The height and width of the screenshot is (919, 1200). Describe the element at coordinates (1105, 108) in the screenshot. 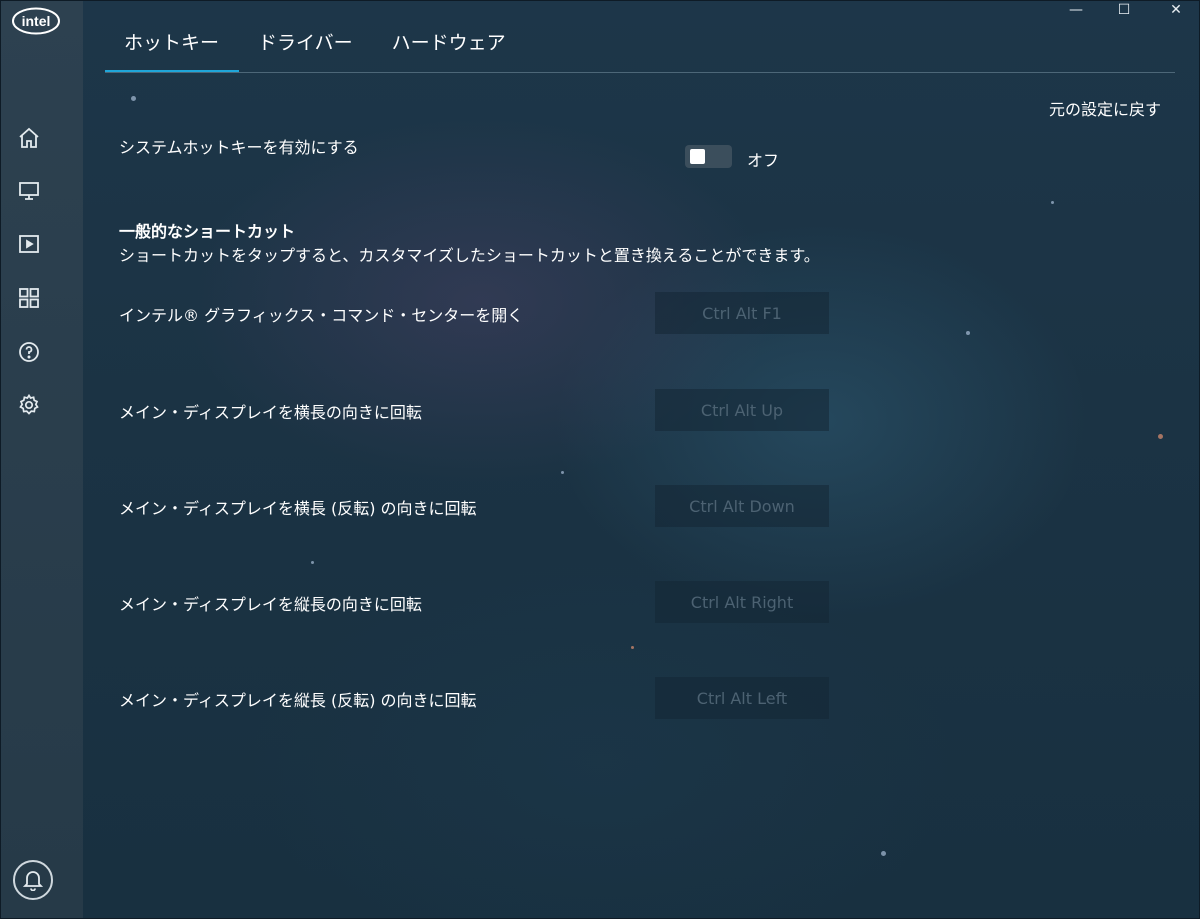

I see `reset-defaults-link: 元の設定に戻す` at that location.